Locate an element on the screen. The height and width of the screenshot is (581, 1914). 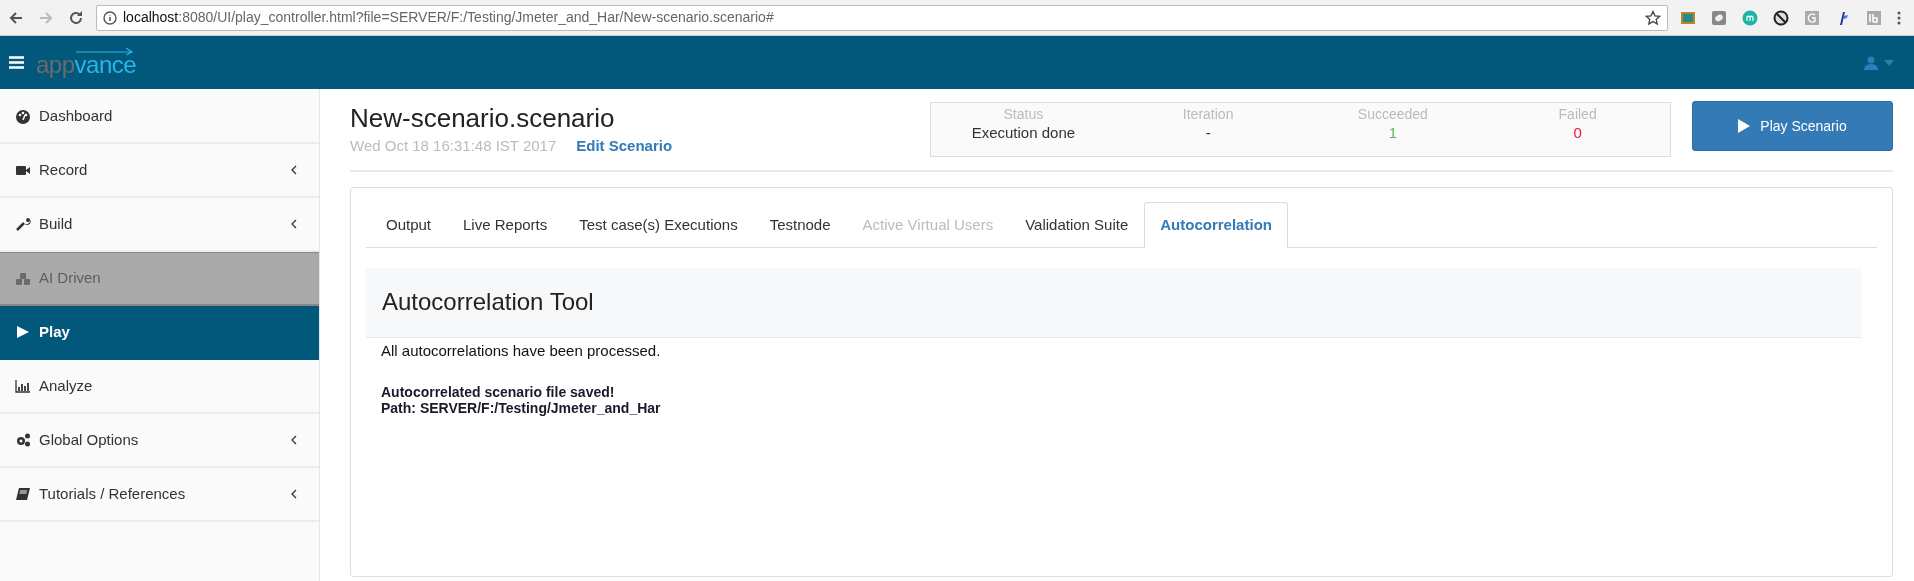
sidebar-item: Global Options is located at coordinates (159, 441).